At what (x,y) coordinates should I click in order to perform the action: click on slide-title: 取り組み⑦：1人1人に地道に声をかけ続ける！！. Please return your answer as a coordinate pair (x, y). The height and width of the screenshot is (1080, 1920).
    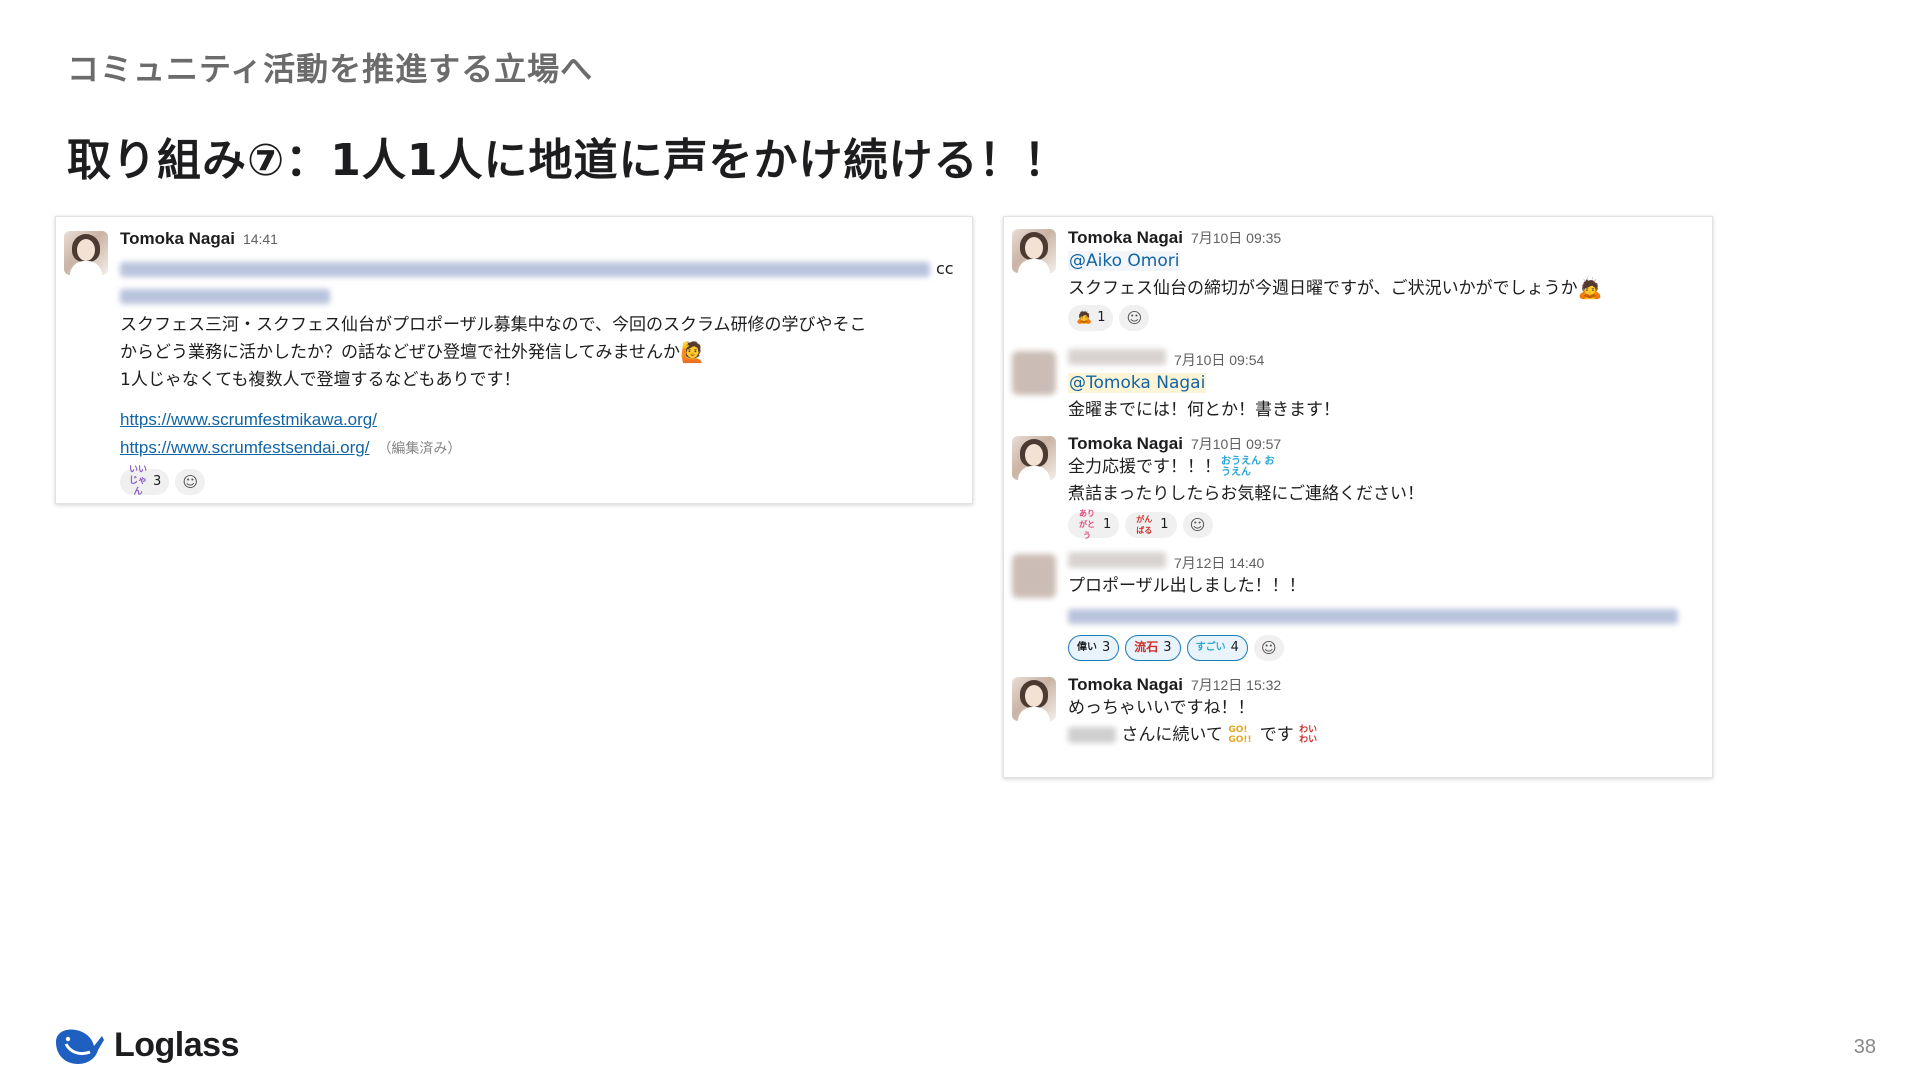
    Looking at the image, I should click on (568, 160).